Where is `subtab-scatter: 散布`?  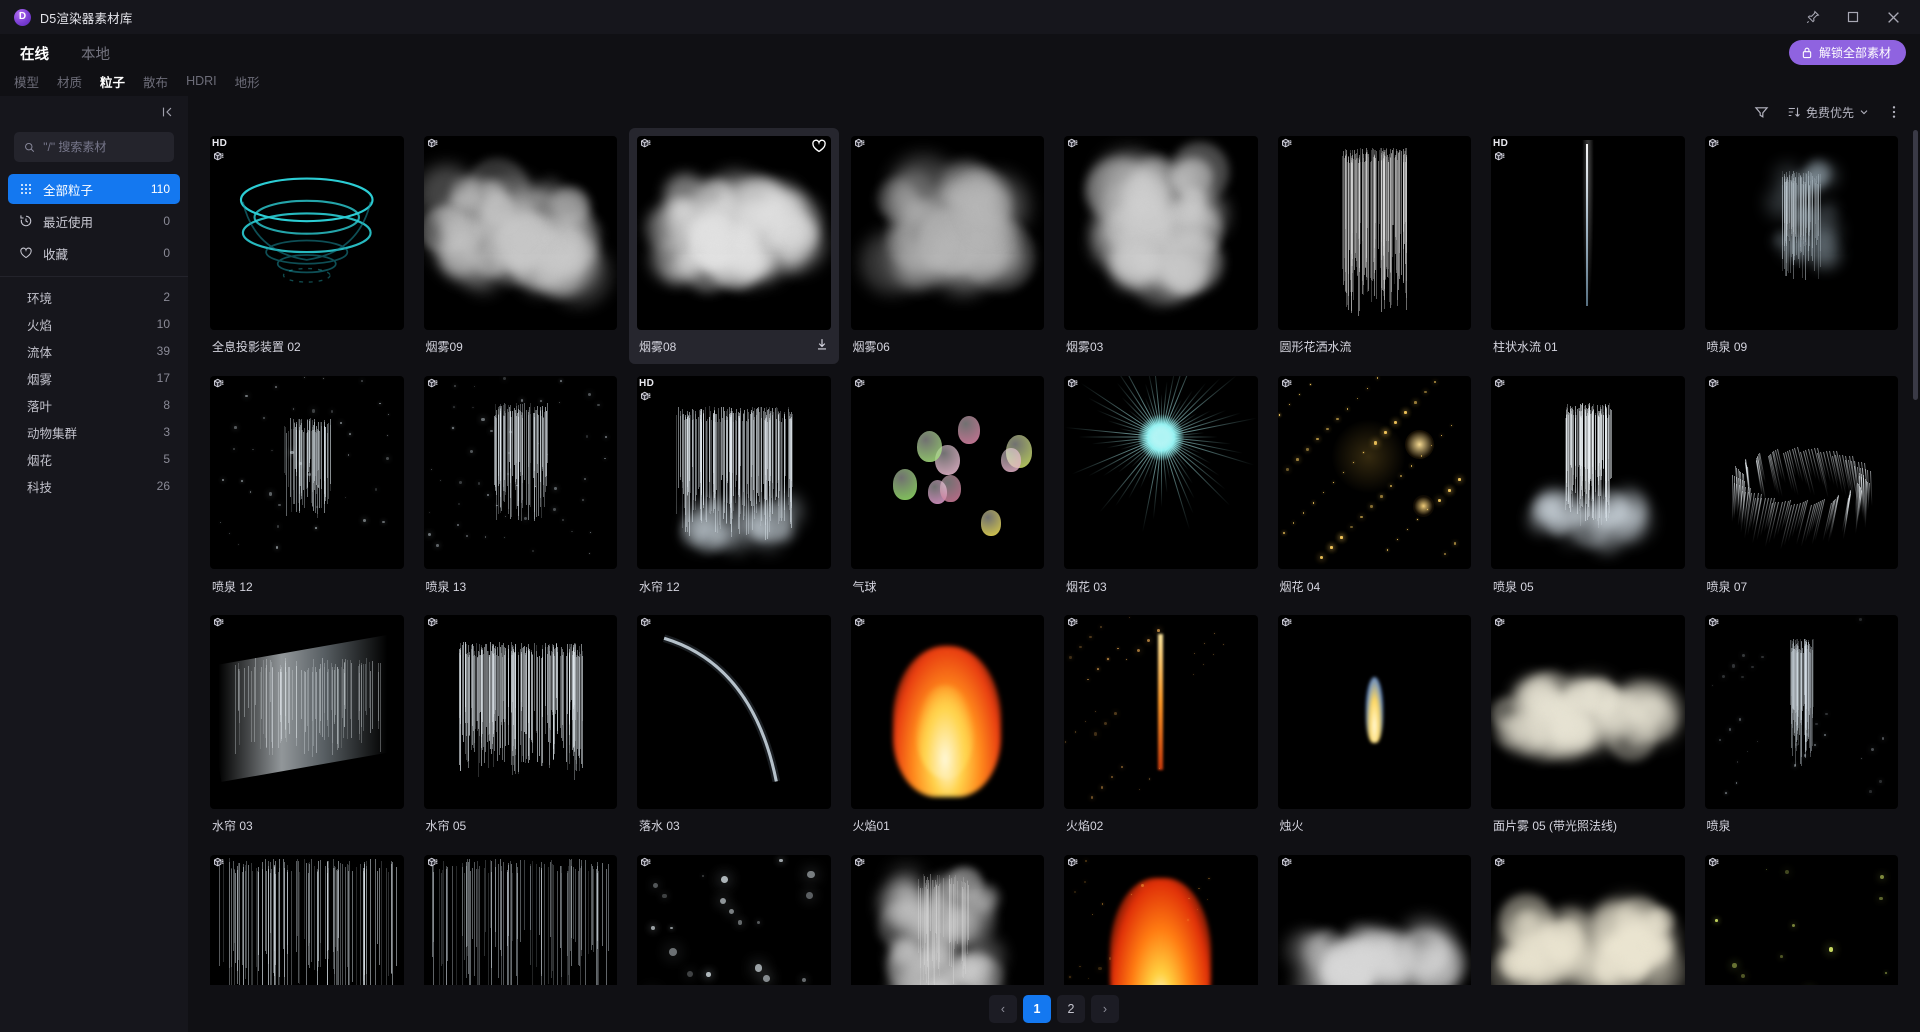
subtab-scatter: 散布 is located at coordinates (155, 81).